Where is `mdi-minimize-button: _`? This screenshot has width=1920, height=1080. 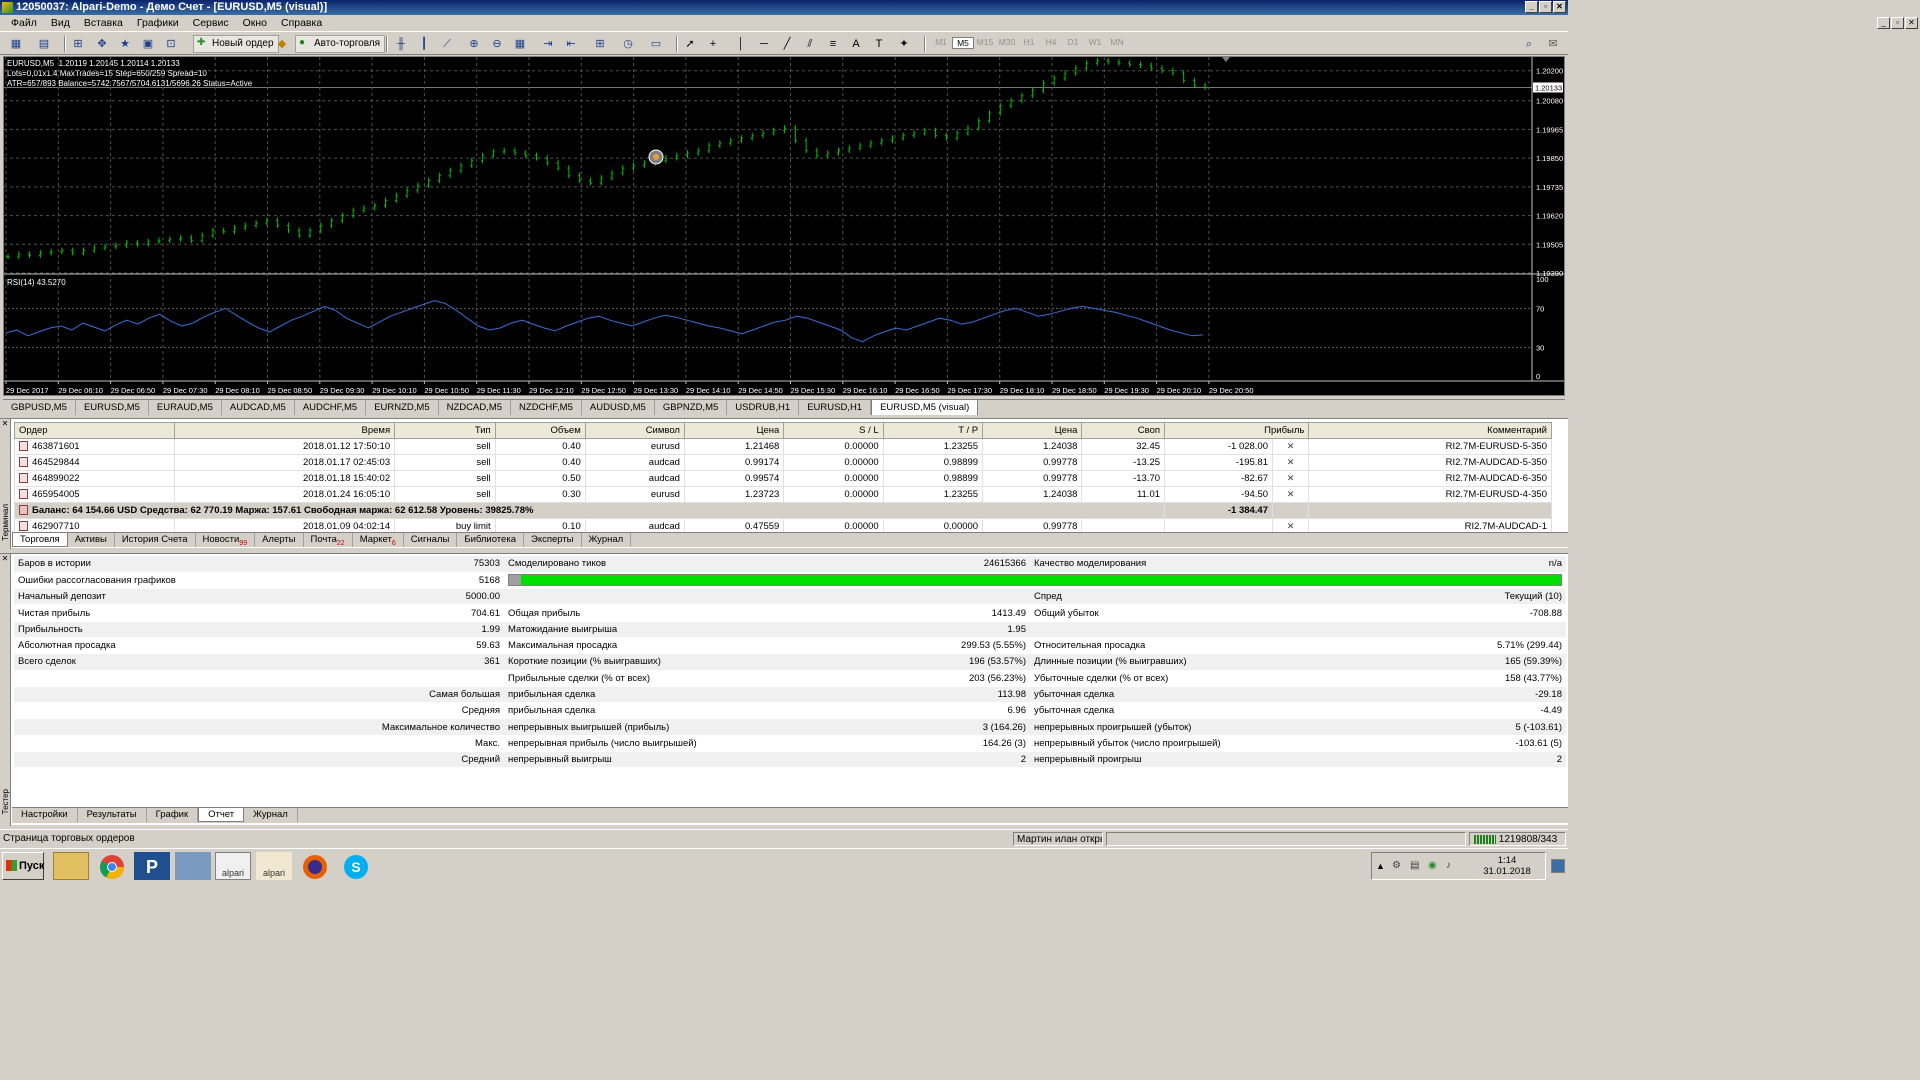 mdi-minimize-button: _ is located at coordinates (1883, 23).